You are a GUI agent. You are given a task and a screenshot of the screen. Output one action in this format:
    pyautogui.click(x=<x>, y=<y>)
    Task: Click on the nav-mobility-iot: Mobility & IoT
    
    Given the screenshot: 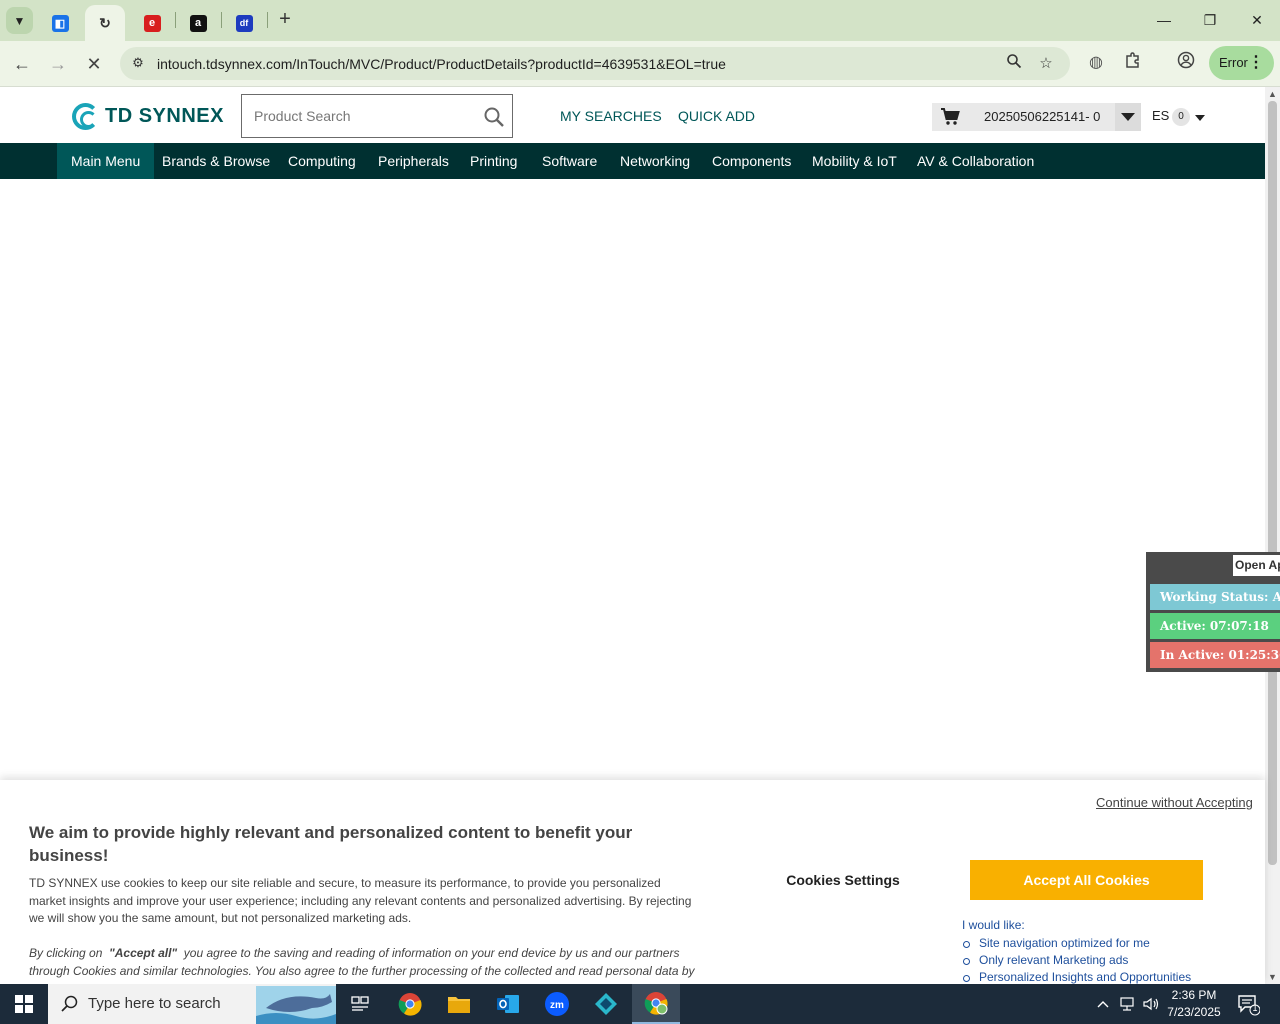 What is the action you would take?
    pyautogui.click(x=854, y=161)
    